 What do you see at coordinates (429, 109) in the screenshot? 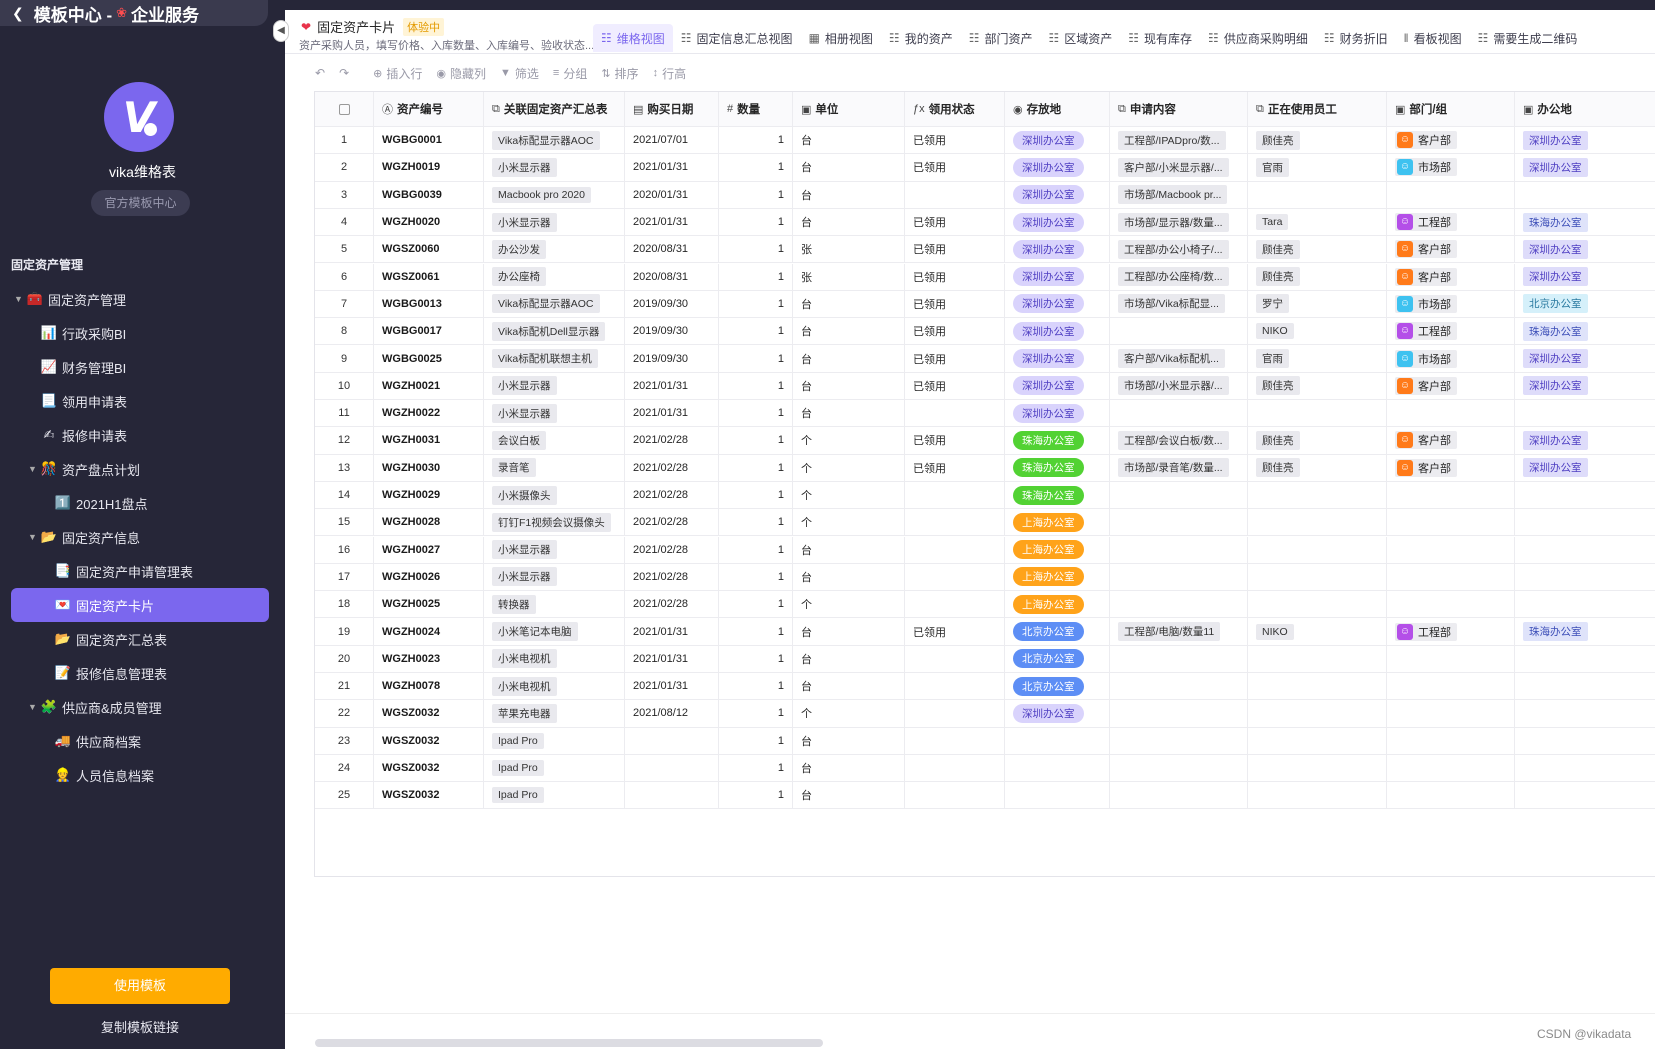
I see `column-header-code: Ⓐ 资产编号` at bounding box center [429, 109].